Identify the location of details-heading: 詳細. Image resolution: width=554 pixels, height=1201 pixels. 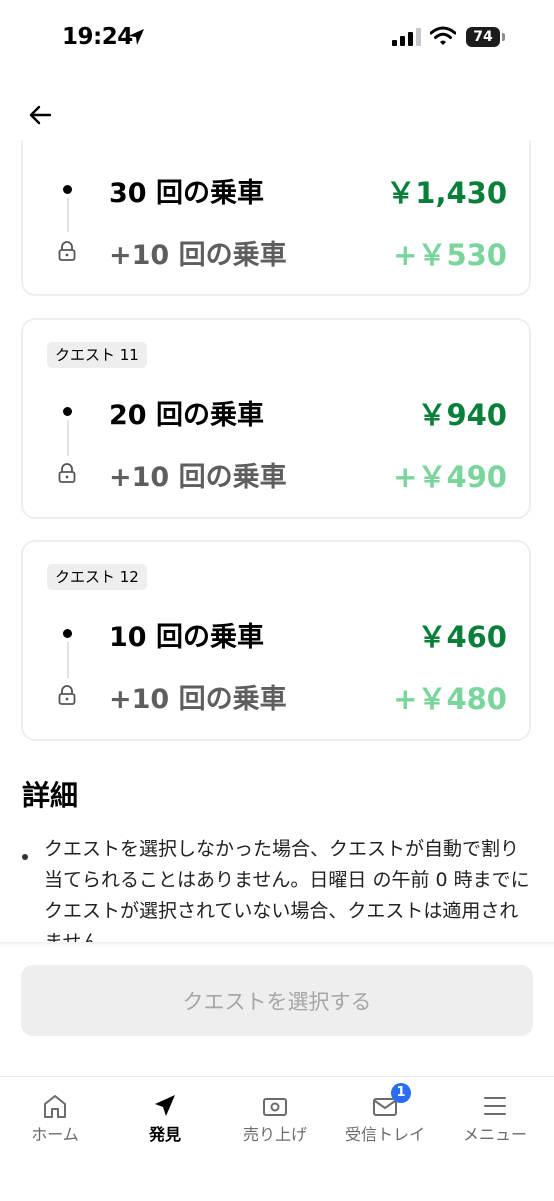
(50, 795).